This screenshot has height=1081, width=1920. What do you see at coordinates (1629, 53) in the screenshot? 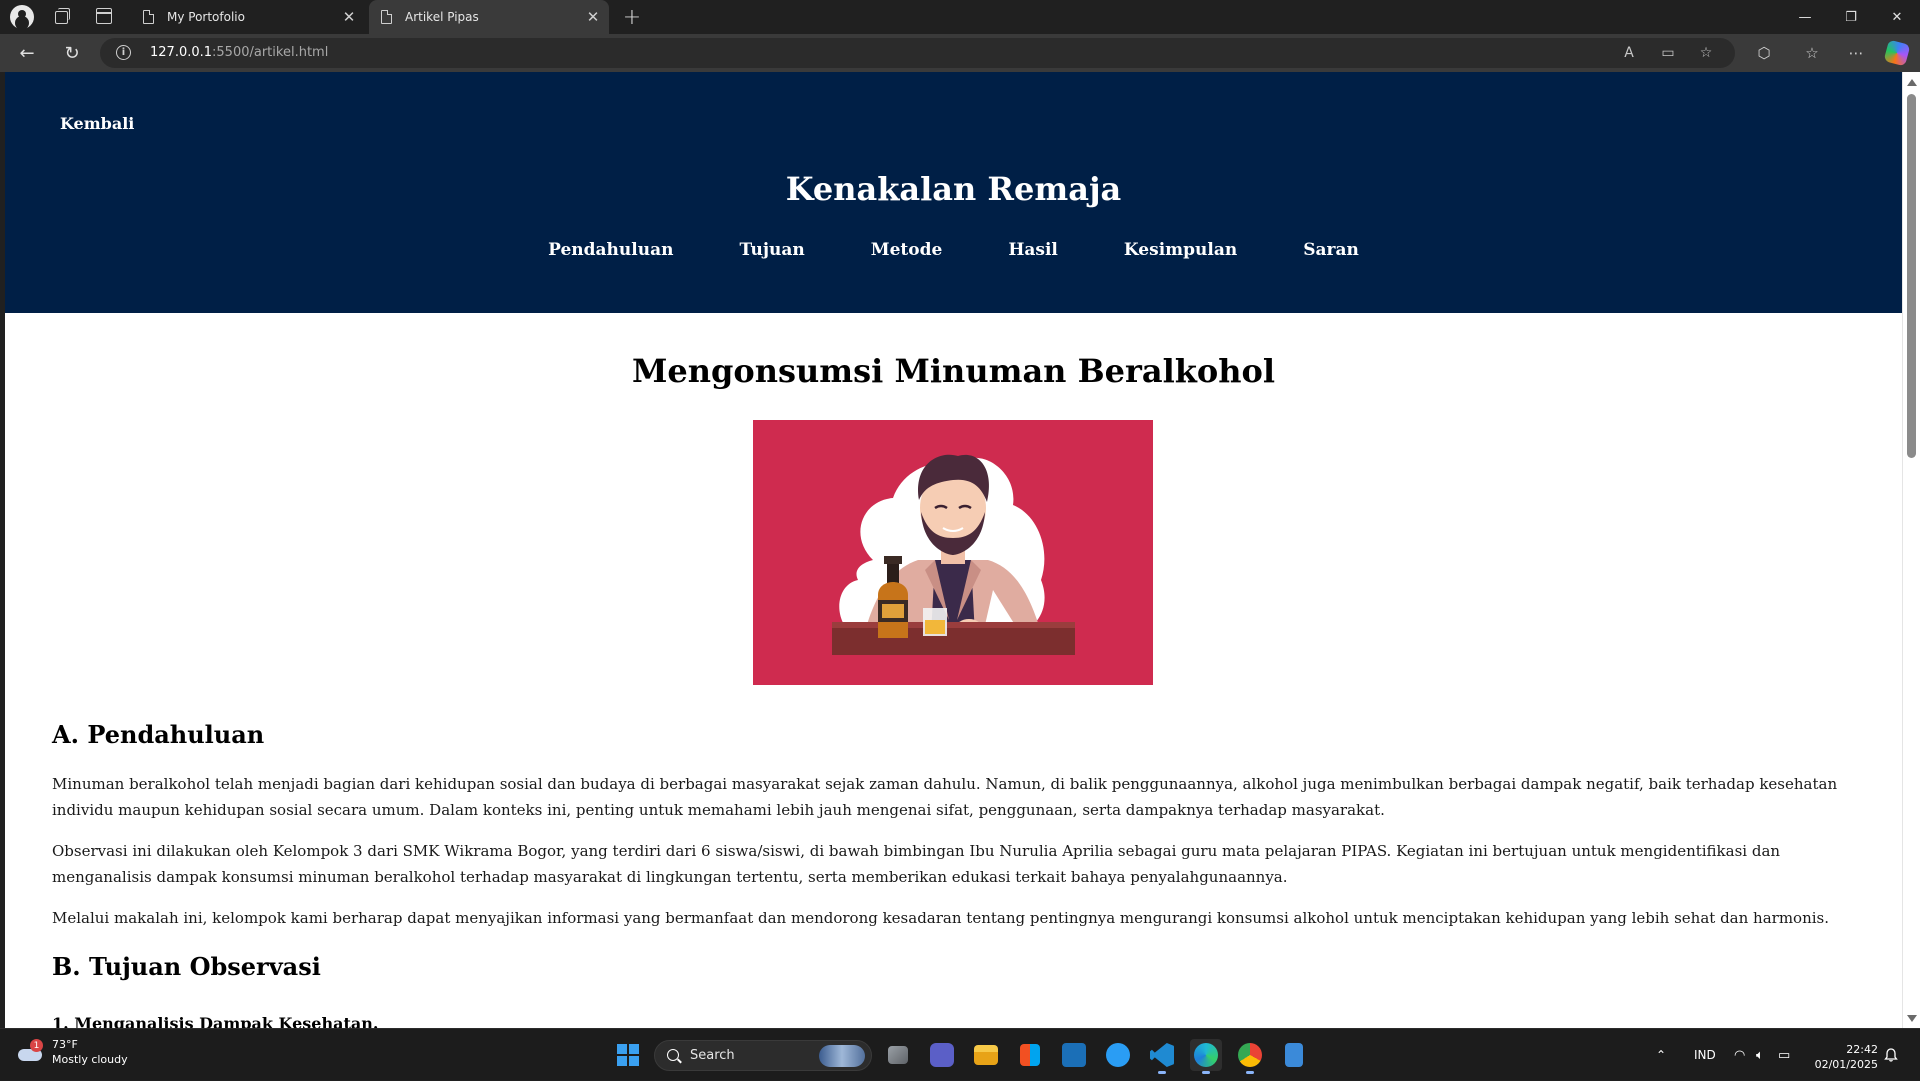
I see `read-aloud-icon: A` at bounding box center [1629, 53].